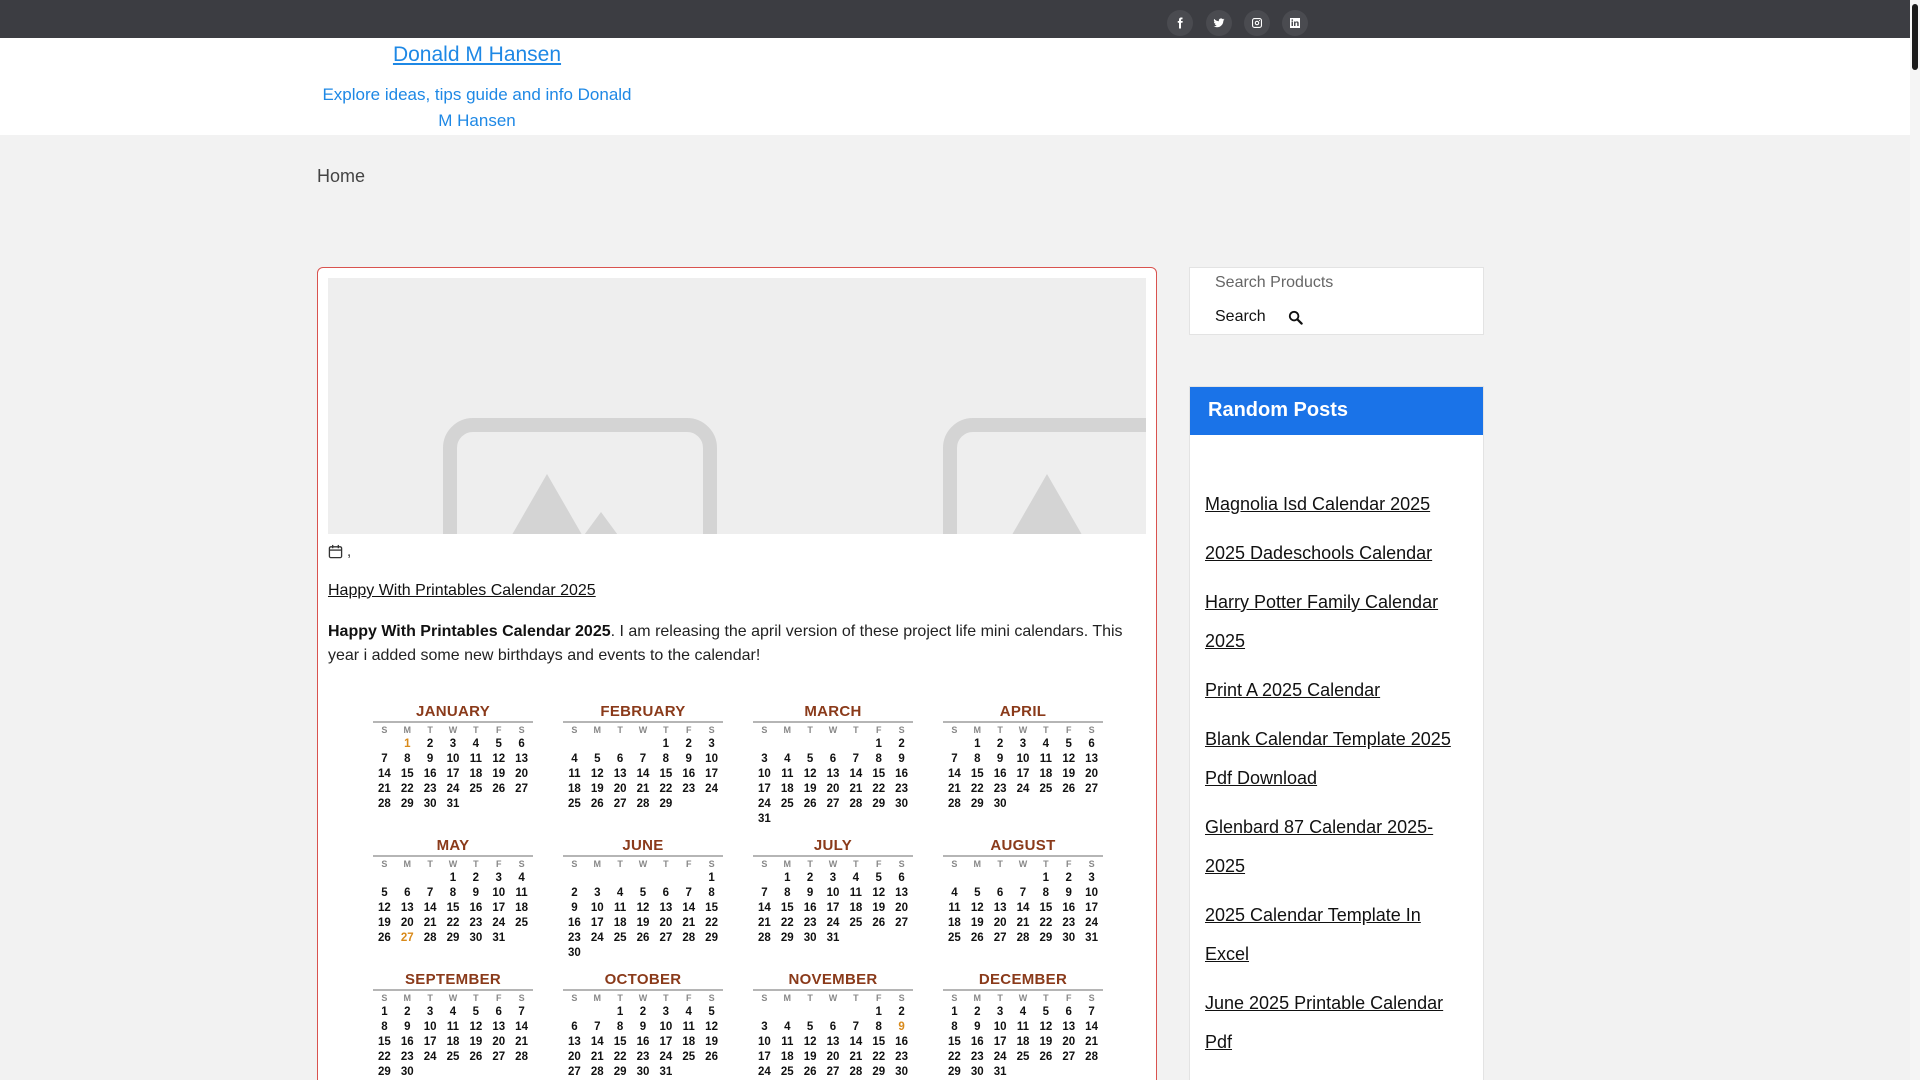 The image size is (1920, 1080). I want to click on post-title-link: Happy With Printables Calendar 2025, so click(462, 591).